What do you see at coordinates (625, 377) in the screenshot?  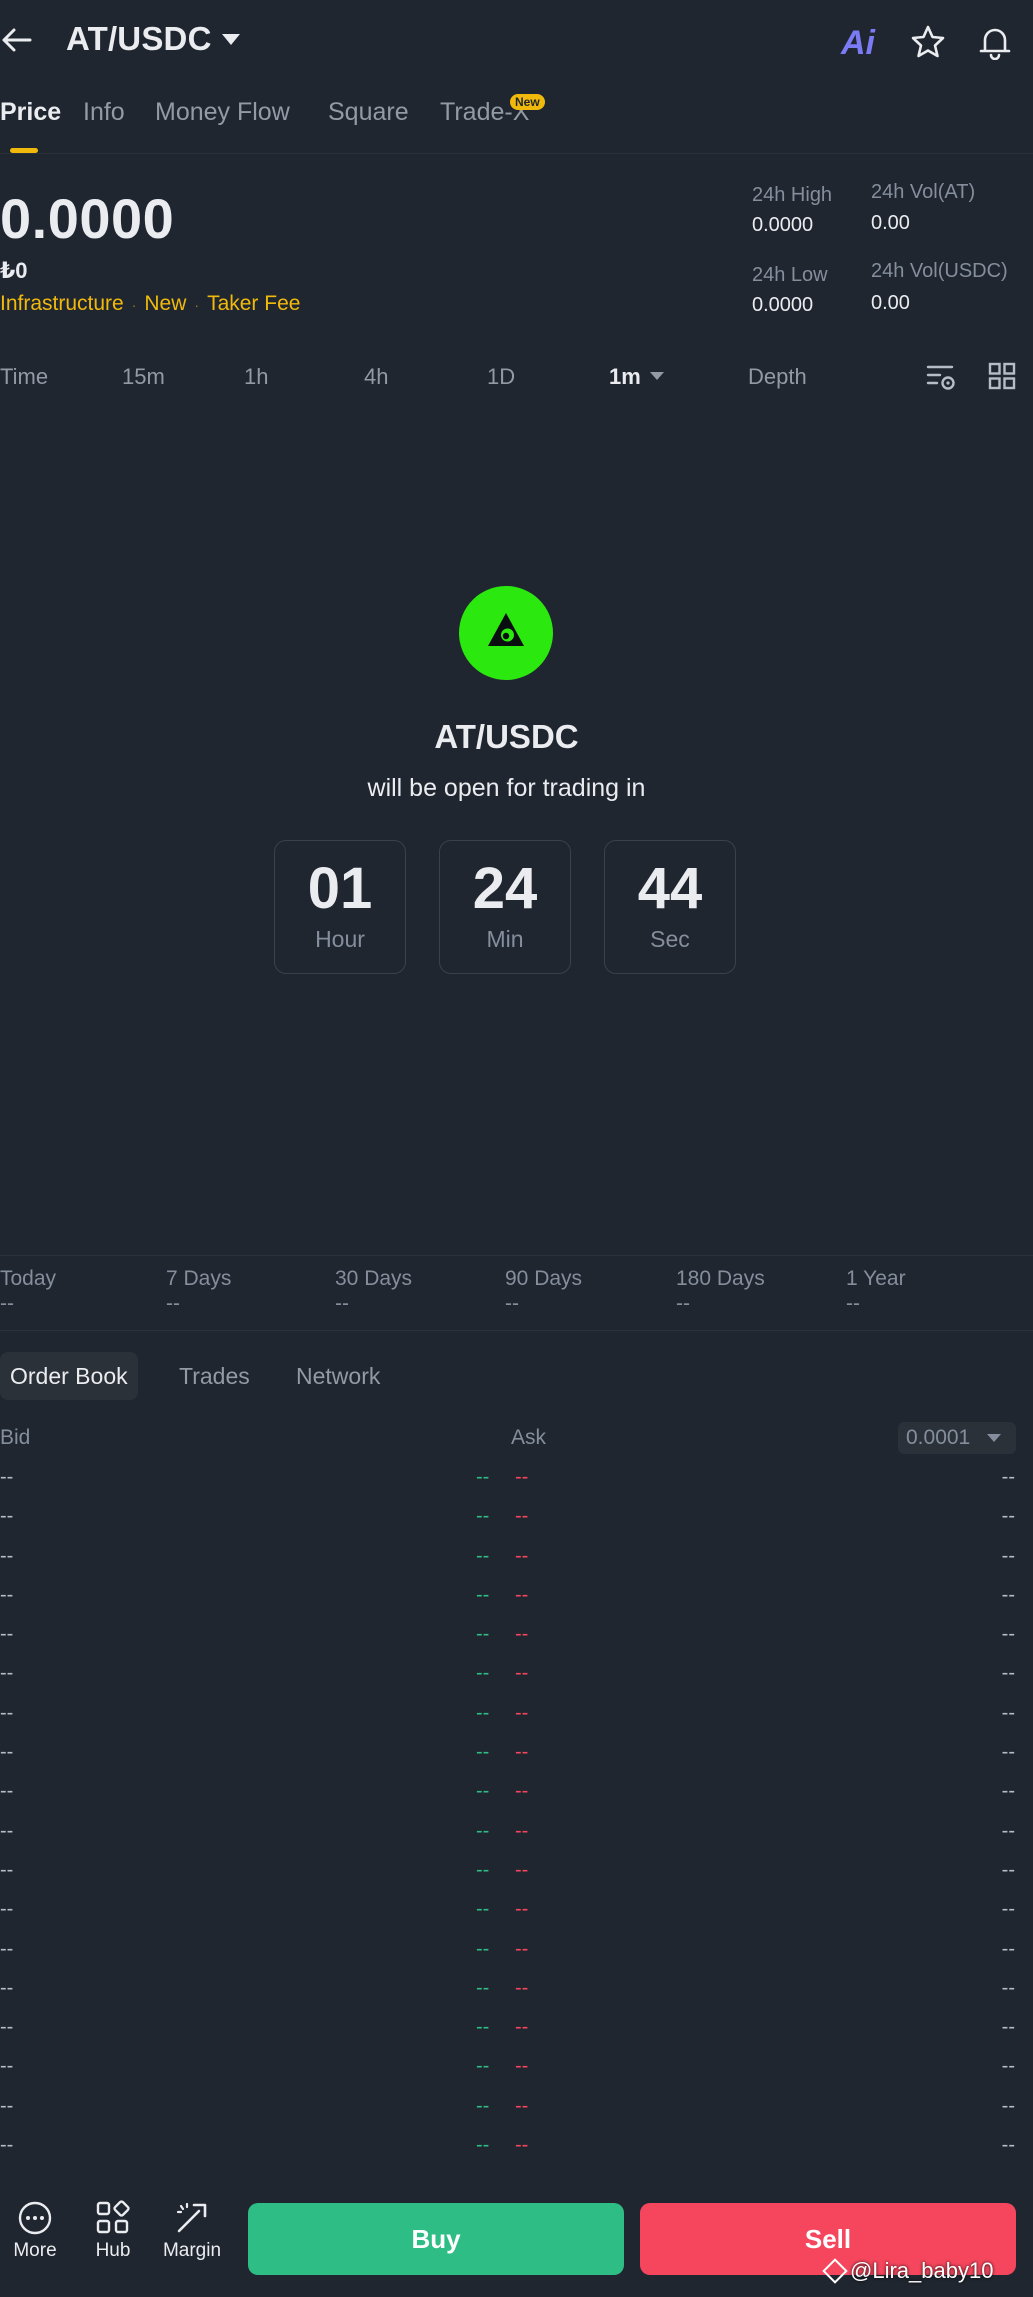 I see `interval-1m: 1m` at bounding box center [625, 377].